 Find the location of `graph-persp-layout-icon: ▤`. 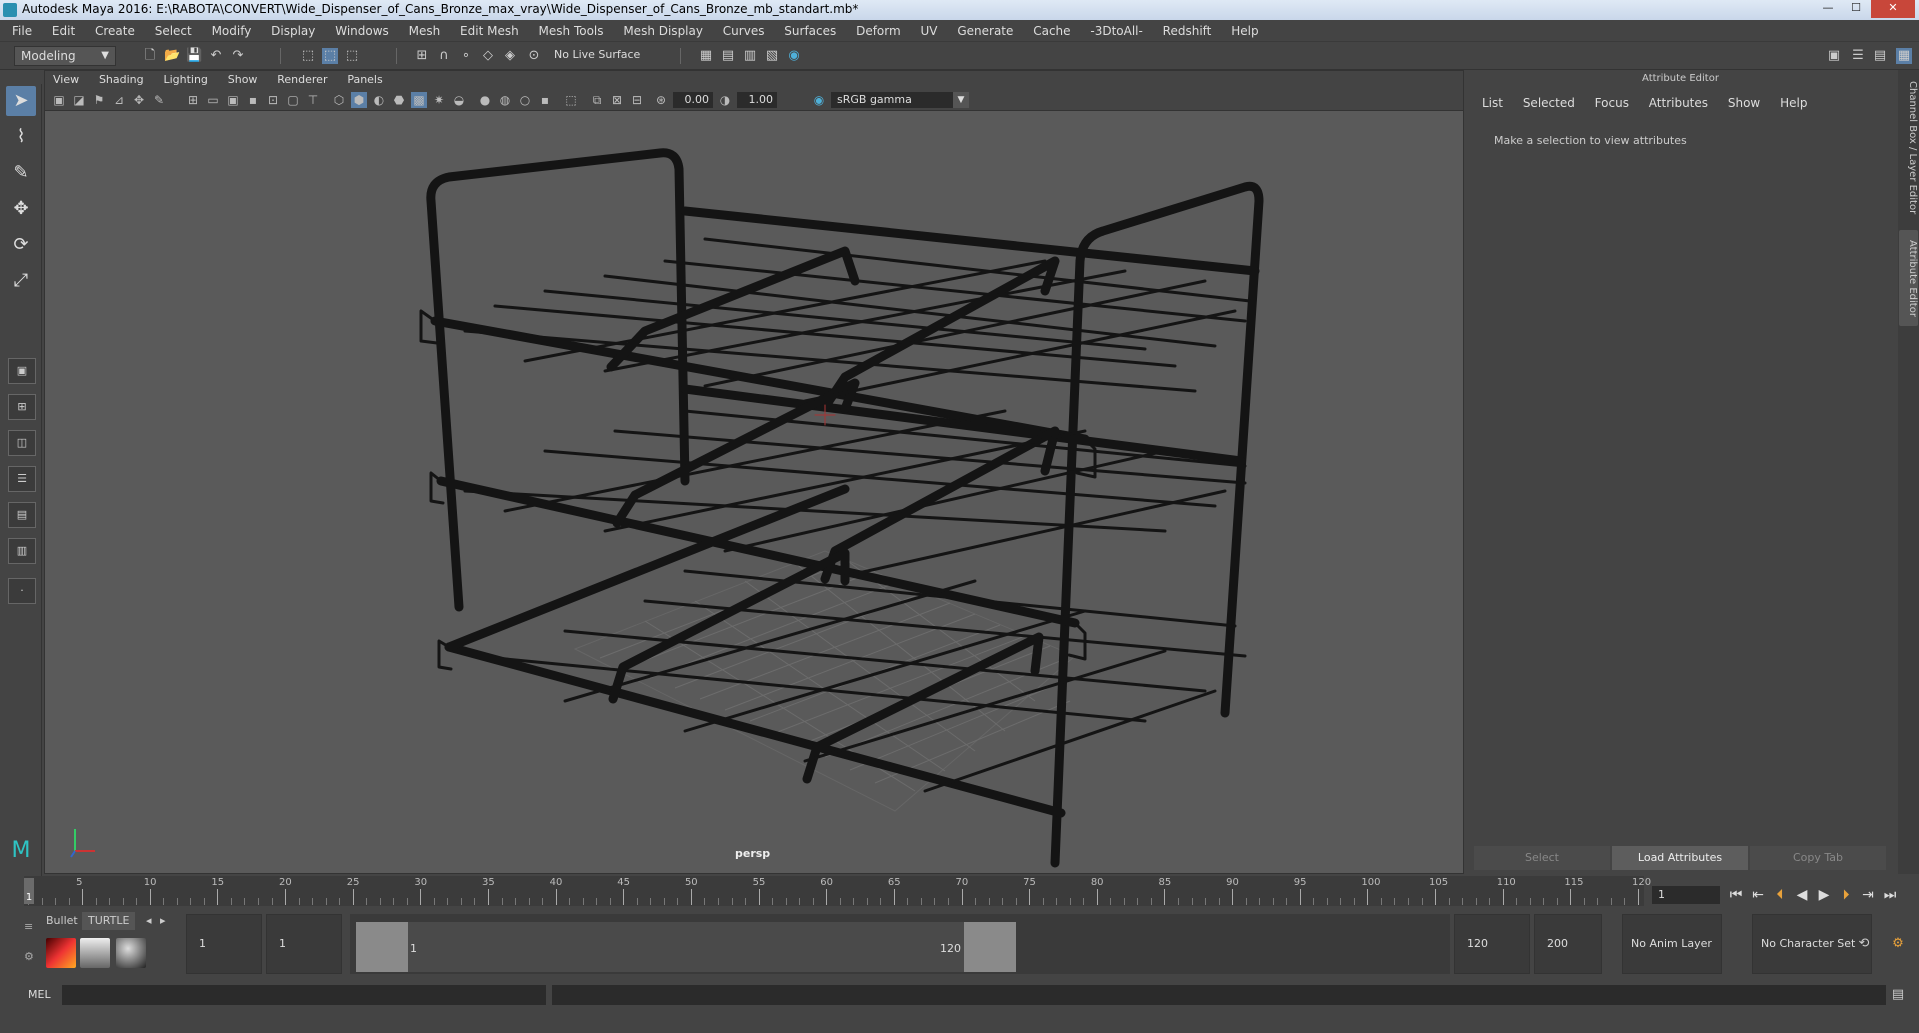

graph-persp-layout-icon: ▤ is located at coordinates (22, 515).